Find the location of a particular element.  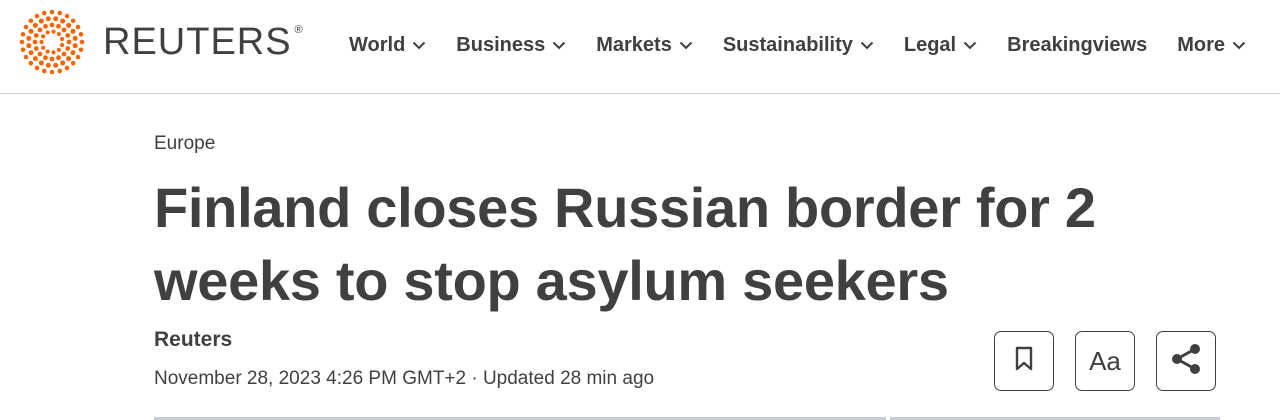

nav-item-world: World is located at coordinates (387, 45).